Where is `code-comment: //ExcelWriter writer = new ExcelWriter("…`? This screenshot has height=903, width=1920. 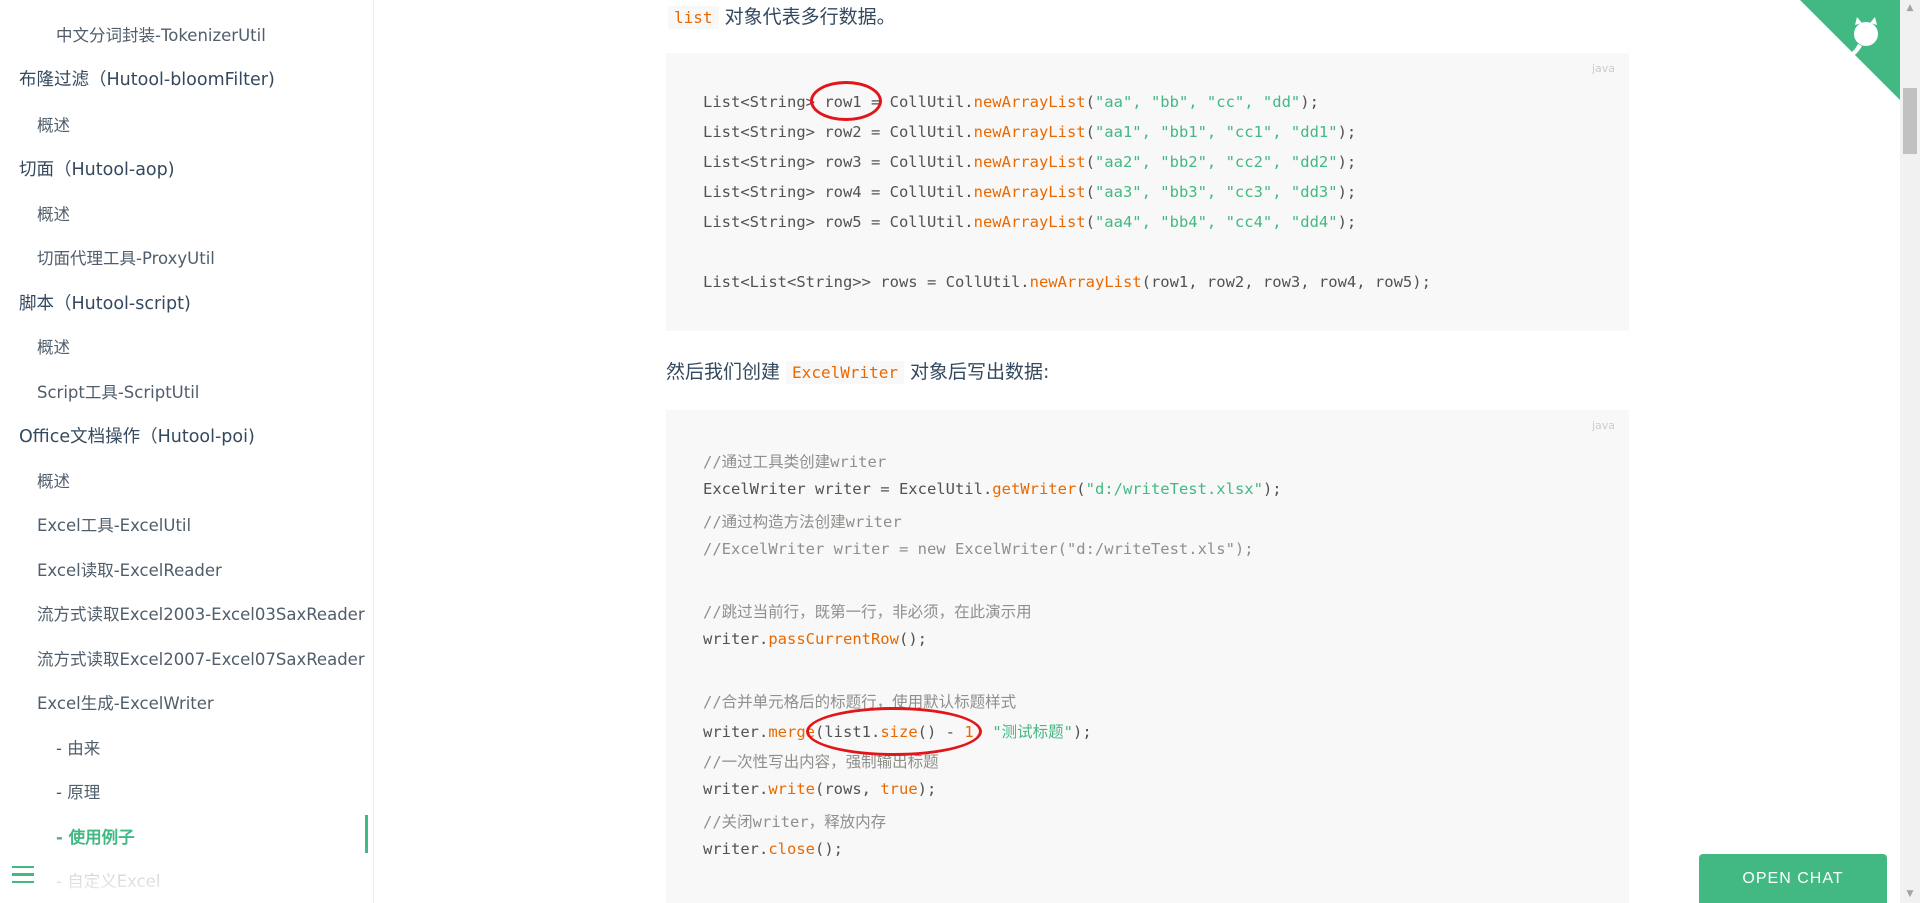 code-comment: //ExcelWriter writer = new ExcelWriter("… is located at coordinates (978, 549).